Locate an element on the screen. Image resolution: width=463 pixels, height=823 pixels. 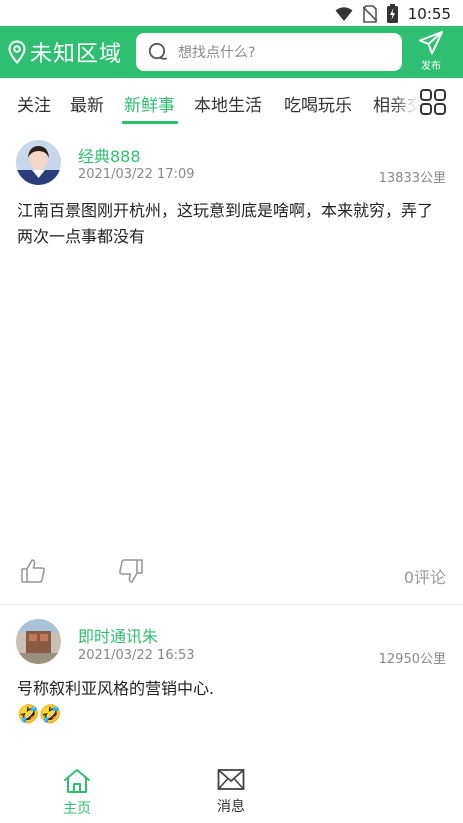
nav-home-label: 主页 is located at coordinates (77, 809).